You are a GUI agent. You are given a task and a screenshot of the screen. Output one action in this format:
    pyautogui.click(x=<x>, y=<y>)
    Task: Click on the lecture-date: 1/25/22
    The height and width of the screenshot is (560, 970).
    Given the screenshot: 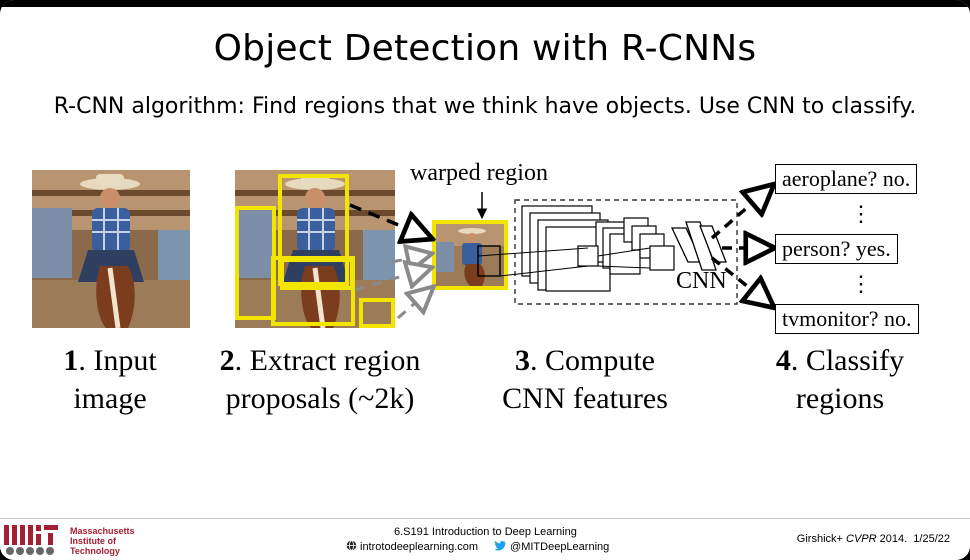 What is the action you would take?
    pyautogui.click(x=931, y=539)
    